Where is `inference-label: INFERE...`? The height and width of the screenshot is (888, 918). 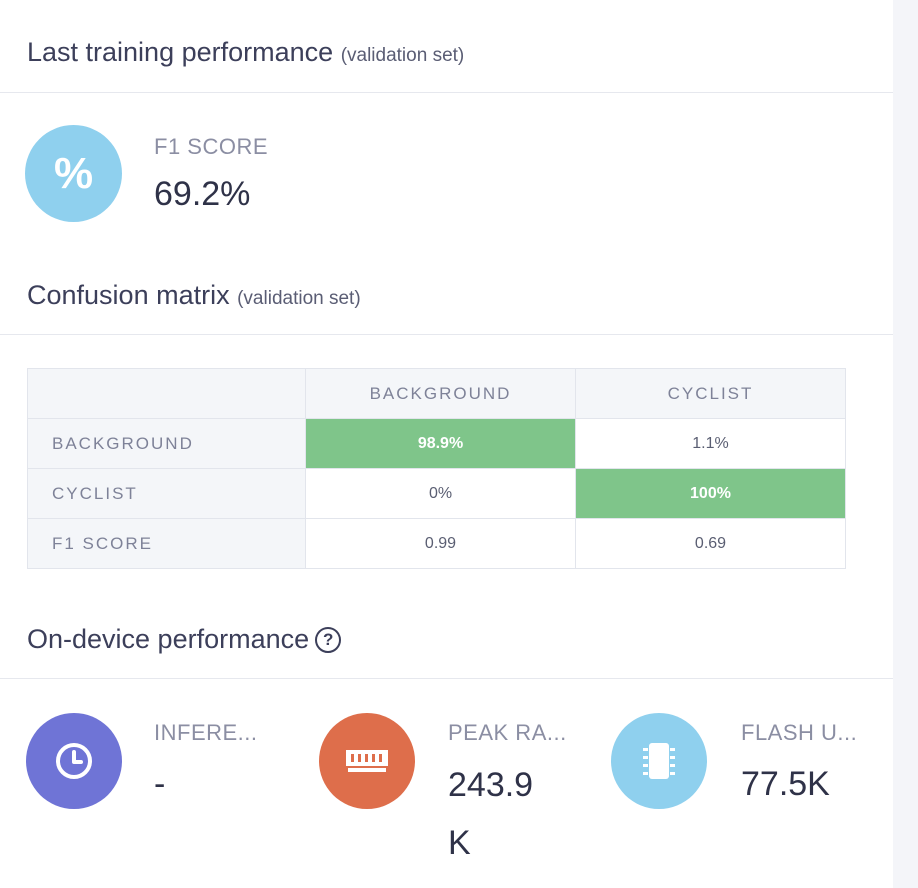 inference-label: INFERE... is located at coordinates (206, 732).